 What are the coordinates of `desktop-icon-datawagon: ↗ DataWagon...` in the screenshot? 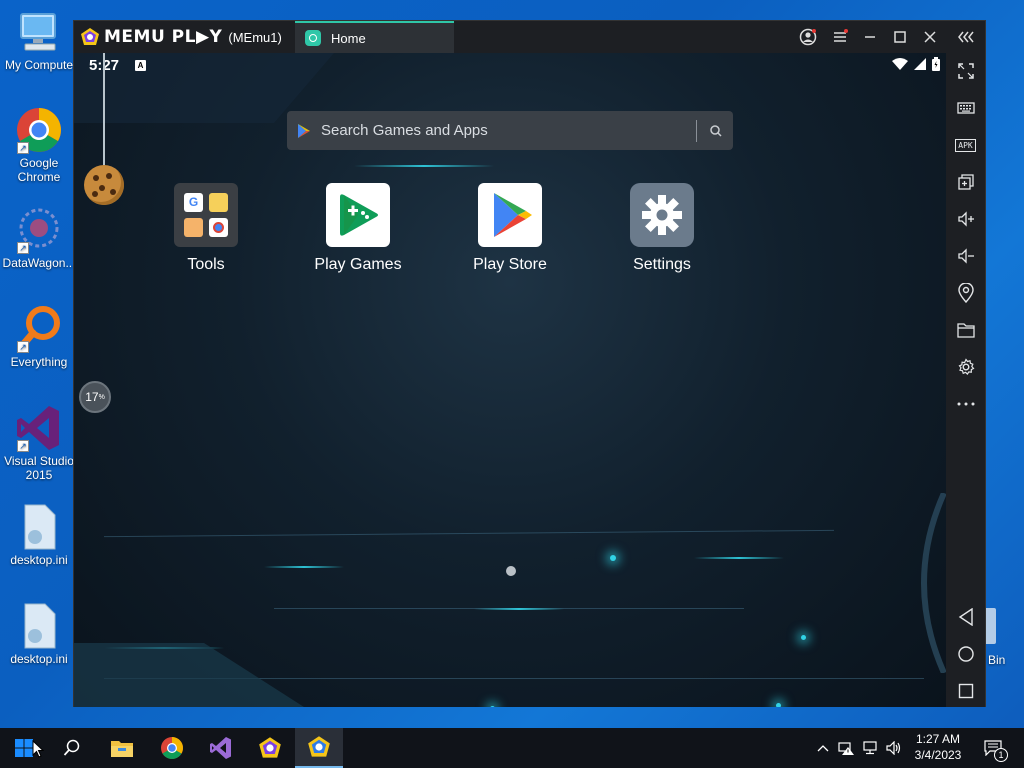 It's located at (39, 238).